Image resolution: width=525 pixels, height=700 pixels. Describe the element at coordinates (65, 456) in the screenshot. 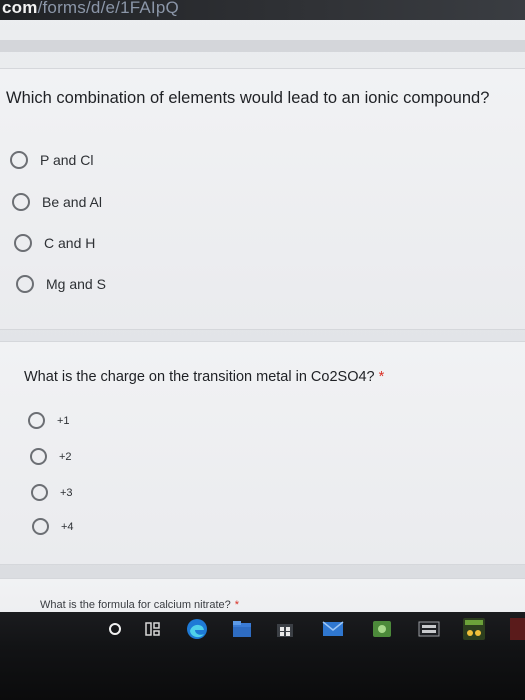

I see `option-label: +2` at that location.